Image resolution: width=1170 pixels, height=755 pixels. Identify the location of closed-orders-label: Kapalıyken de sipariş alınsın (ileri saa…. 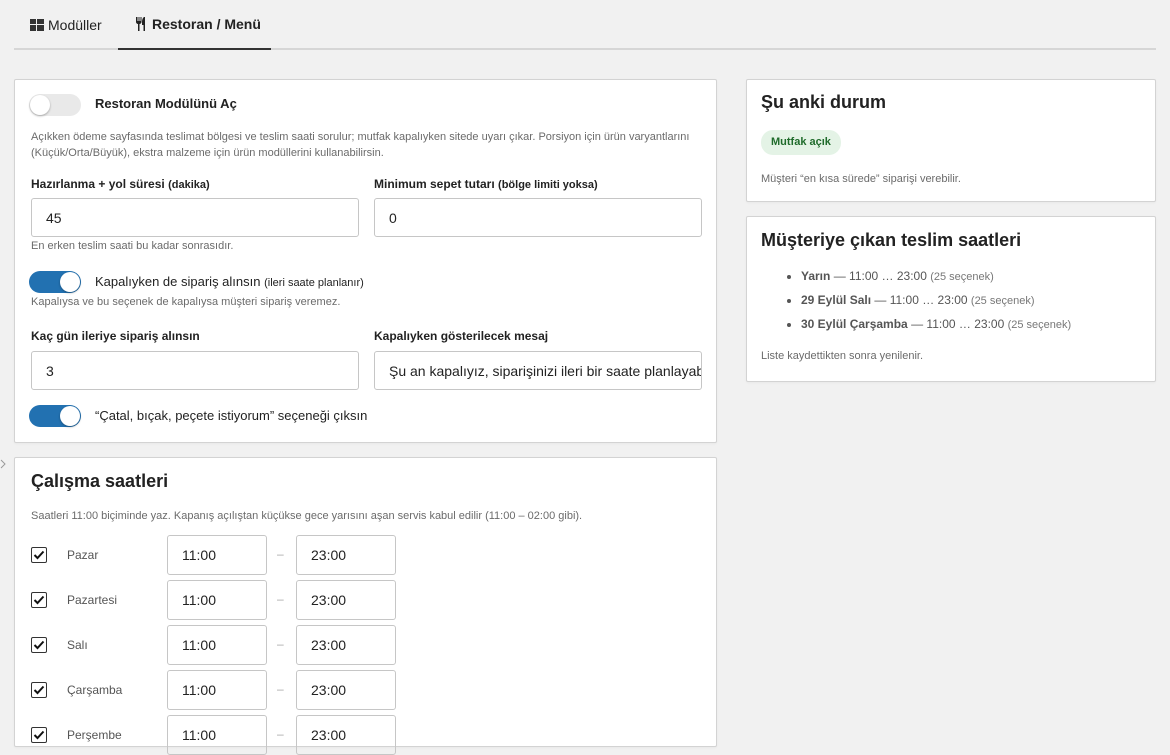
(229, 281).